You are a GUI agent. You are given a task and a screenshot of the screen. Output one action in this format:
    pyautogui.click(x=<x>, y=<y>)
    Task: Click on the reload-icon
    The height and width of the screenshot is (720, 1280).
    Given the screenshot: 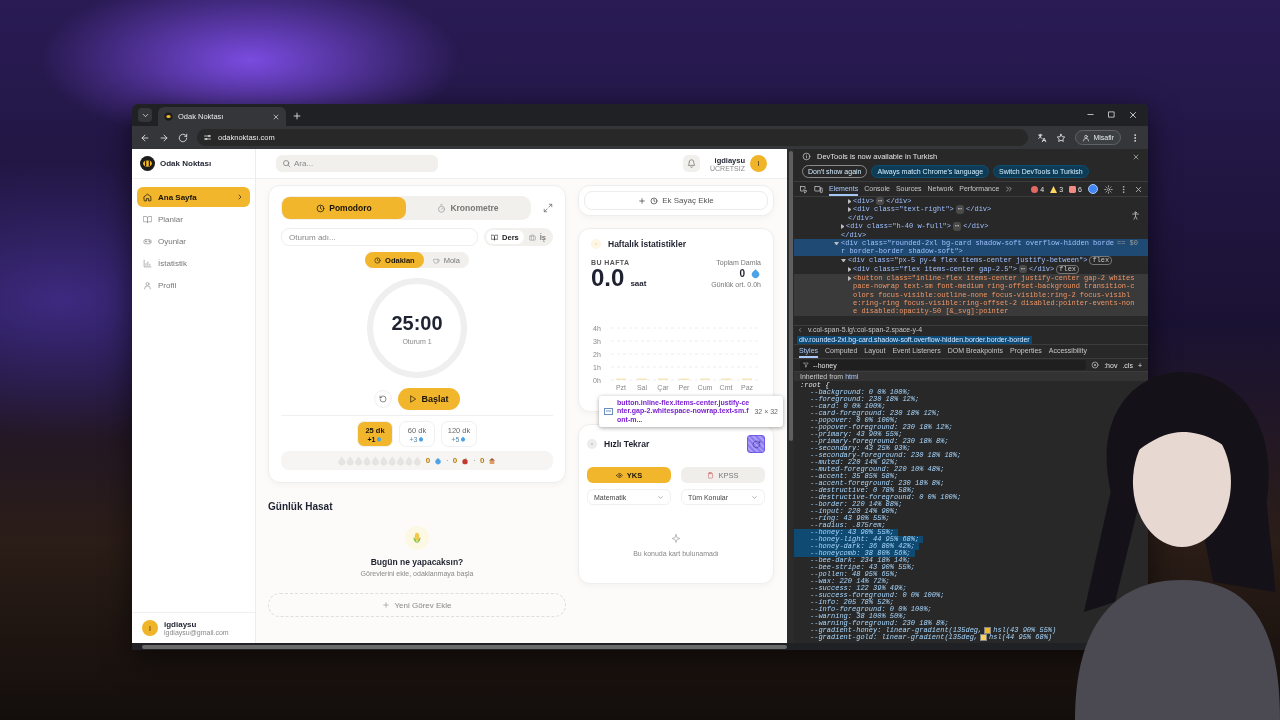 What is the action you would take?
    pyautogui.click(x=183, y=137)
    